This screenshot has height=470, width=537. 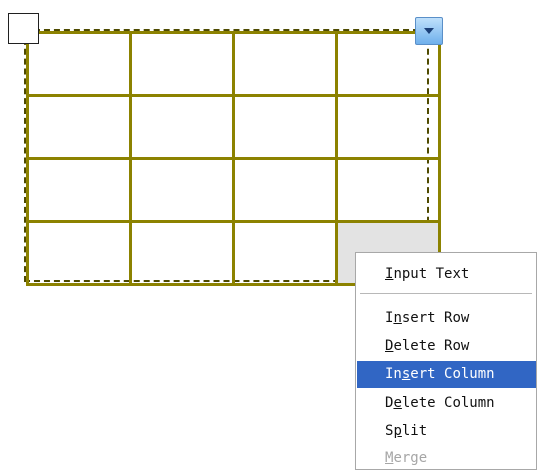 What do you see at coordinates (446, 431) in the screenshot?
I see `menu-item-split: Split` at bounding box center [446, 431].